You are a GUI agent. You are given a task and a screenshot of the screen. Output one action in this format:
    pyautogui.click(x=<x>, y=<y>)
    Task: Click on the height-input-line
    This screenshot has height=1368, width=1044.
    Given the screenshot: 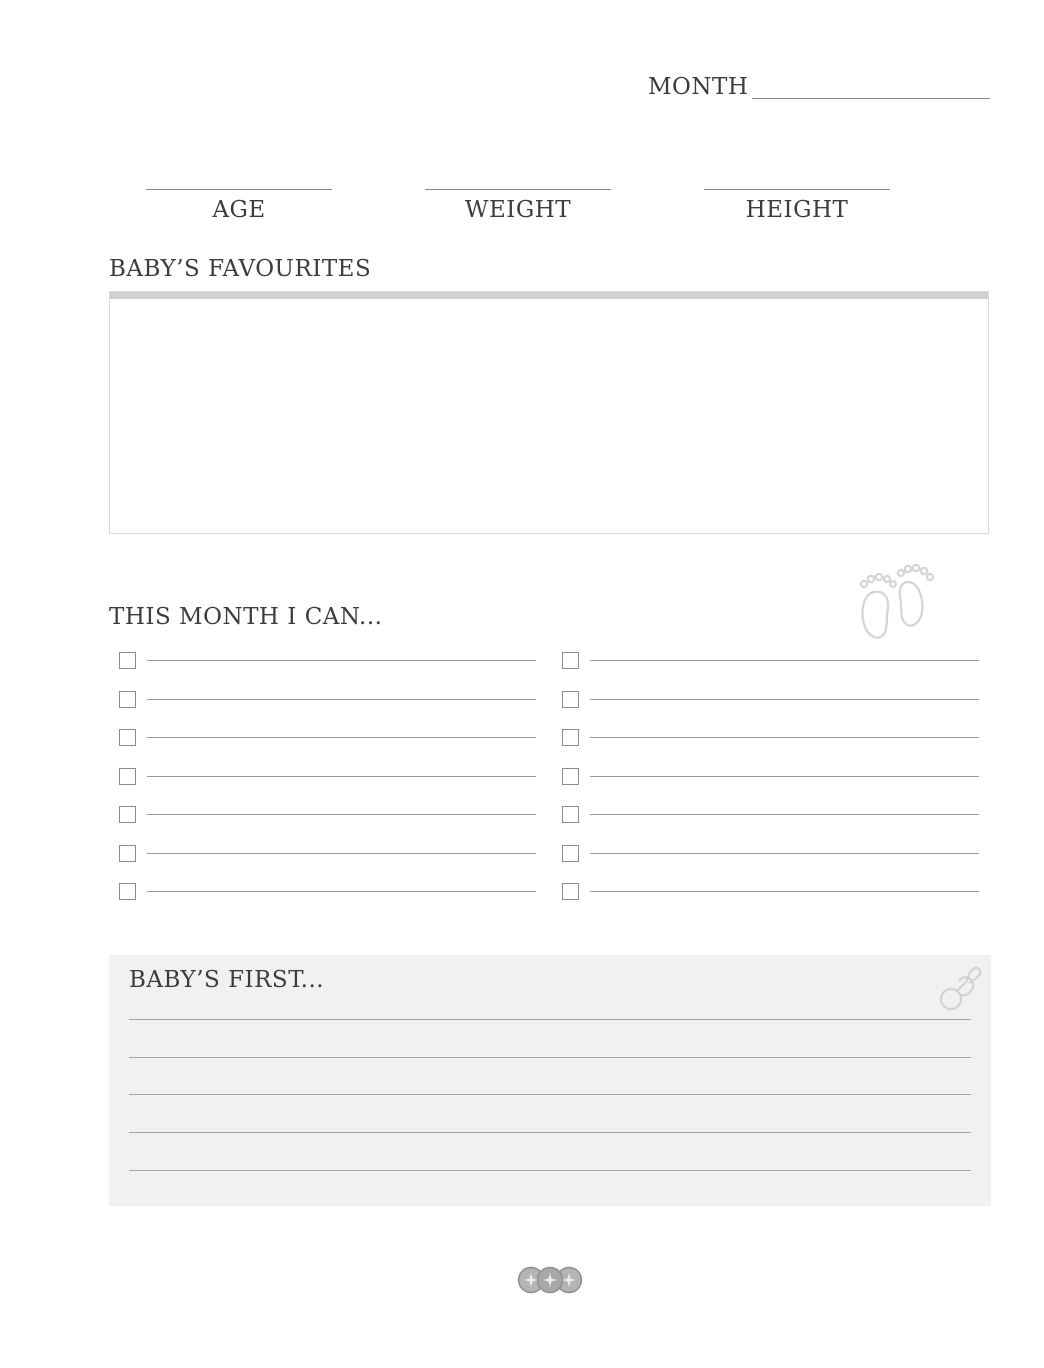 What is the action you would take?
    pyautogui.click(x=797, y=189)
    